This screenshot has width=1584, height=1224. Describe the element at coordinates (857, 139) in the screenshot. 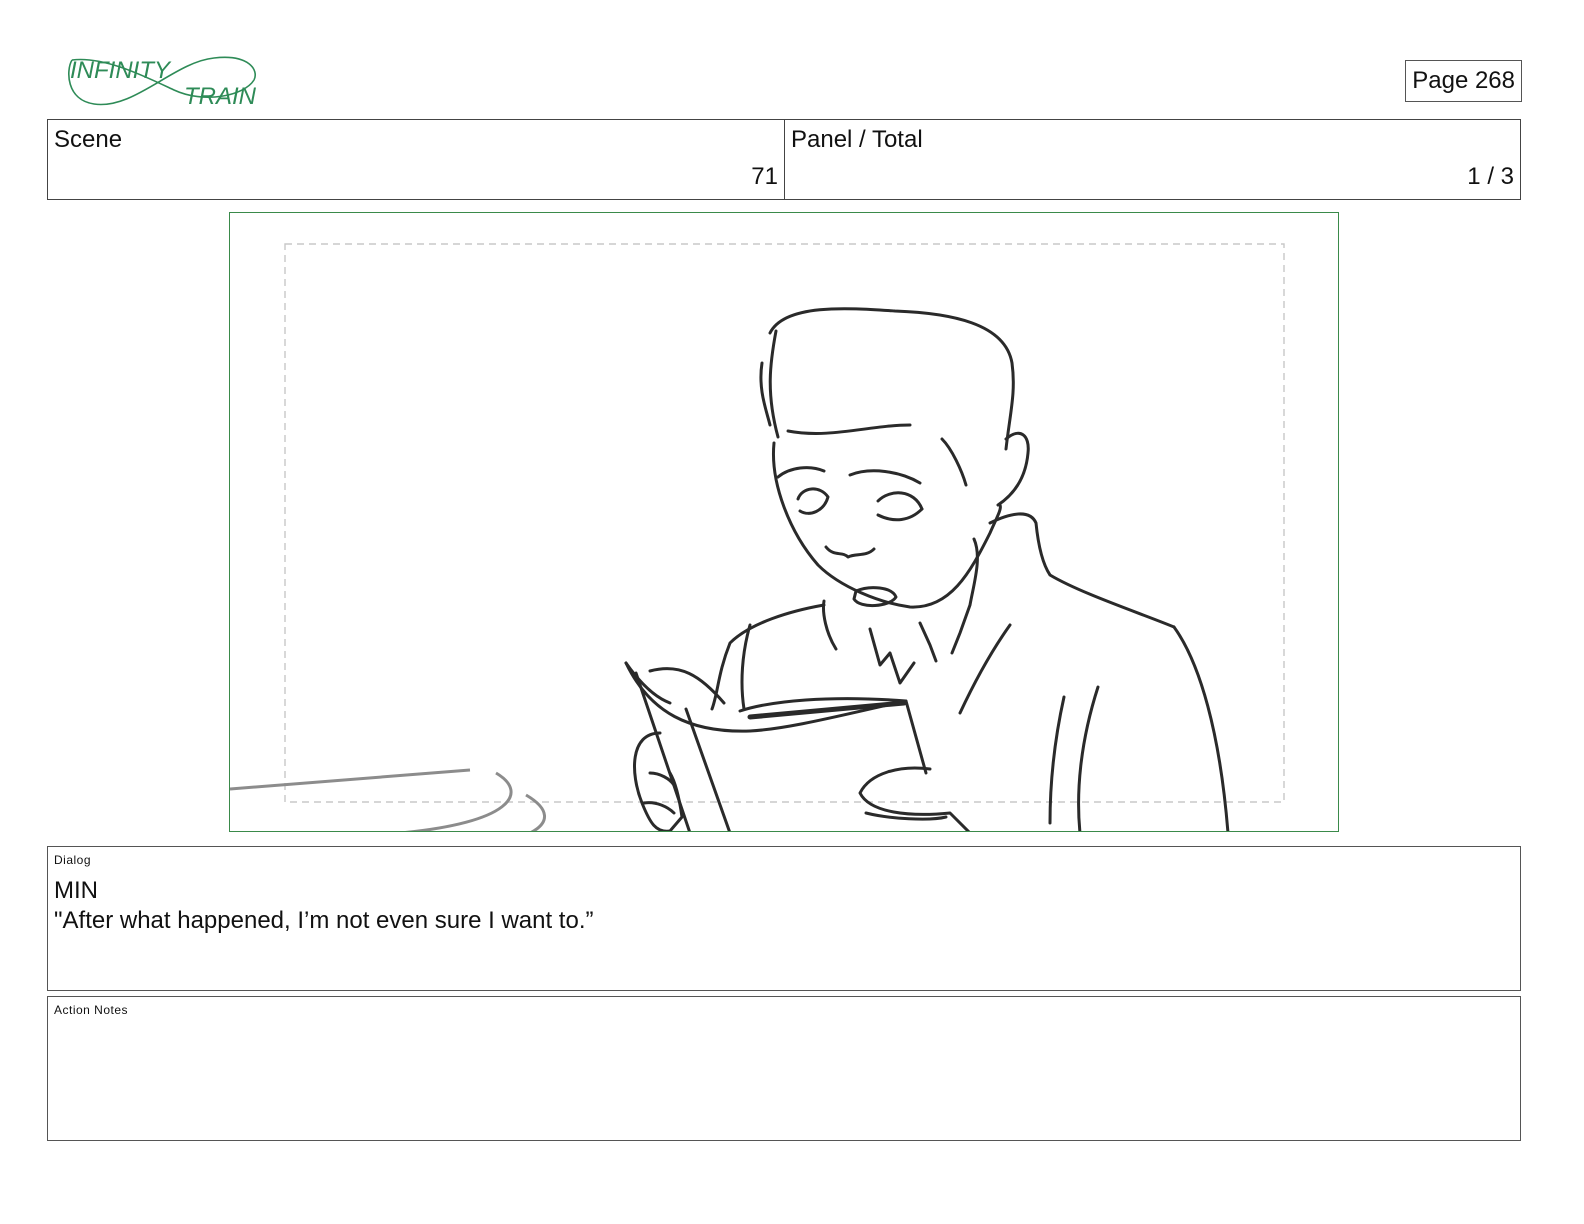

I see `panel-label: Panel / Total` at that location.